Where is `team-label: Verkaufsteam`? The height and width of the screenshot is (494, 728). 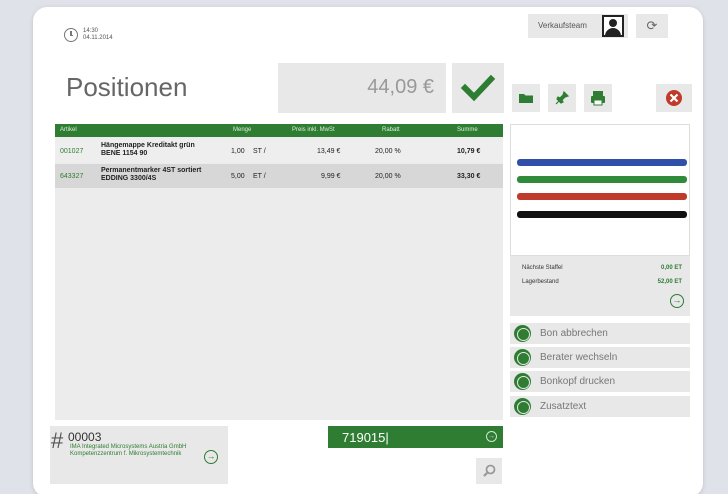
team-label: Verkaufsteam is located at coordinates (562, 25).